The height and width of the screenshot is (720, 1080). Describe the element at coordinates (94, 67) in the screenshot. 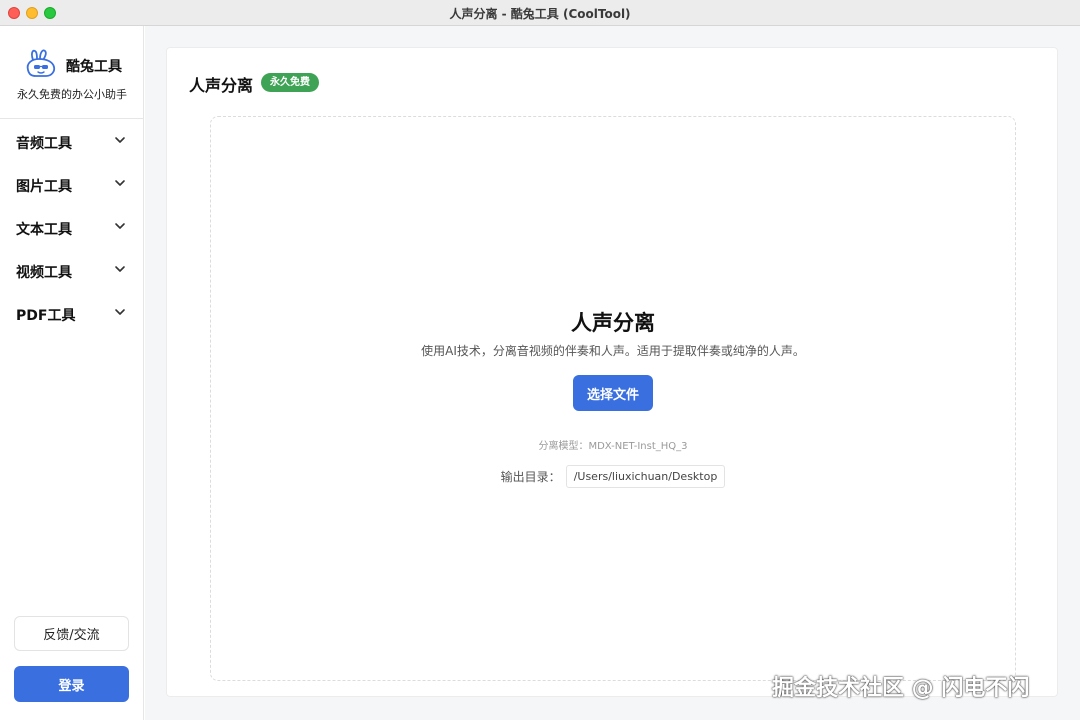

I see `brand-name: 酷兔工具` at that location.